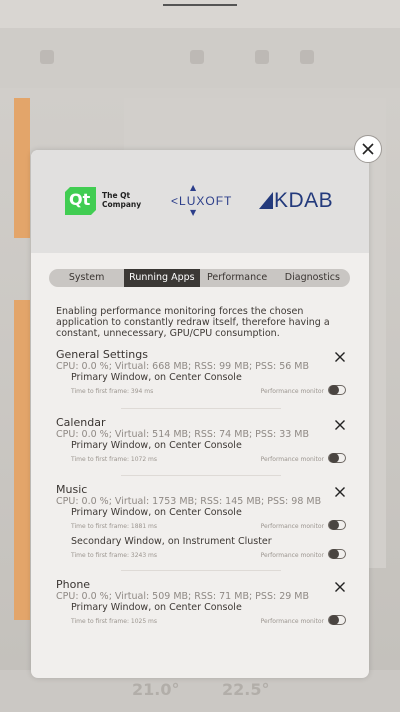 This screenshot has height=712, width=400. Describe the element at coordinates (102, 354) in the screenshot. I see `app-name: General Settings` at that location.